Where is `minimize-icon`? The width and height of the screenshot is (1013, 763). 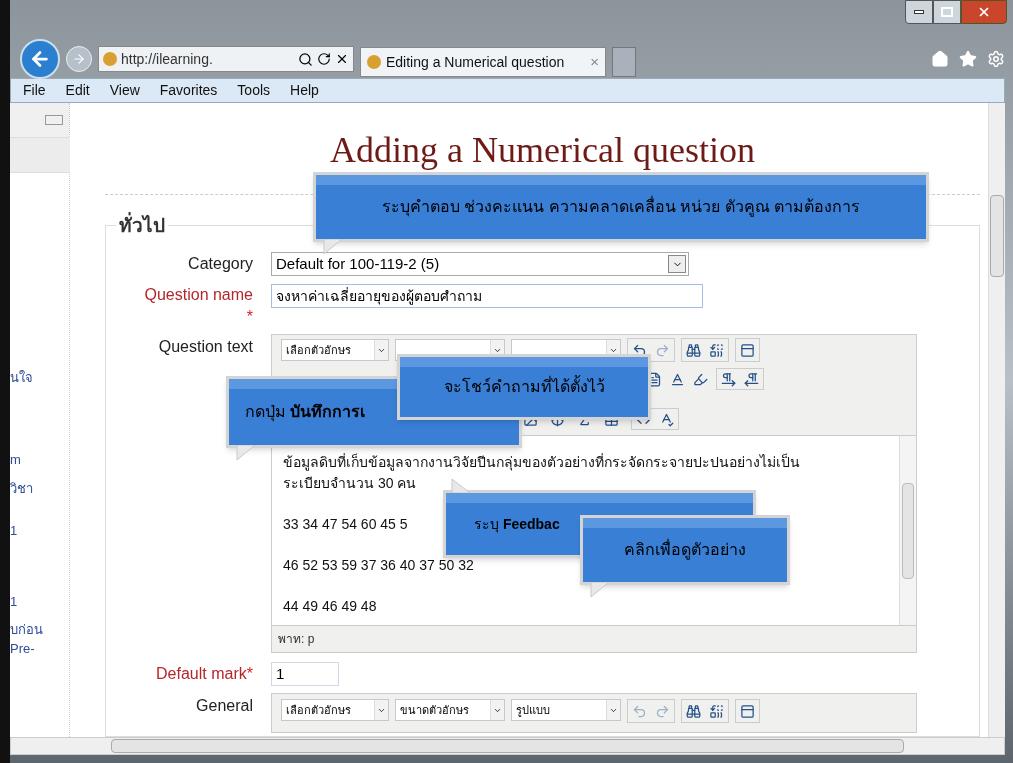
minimize-icon is located at coordinates (919, 12).